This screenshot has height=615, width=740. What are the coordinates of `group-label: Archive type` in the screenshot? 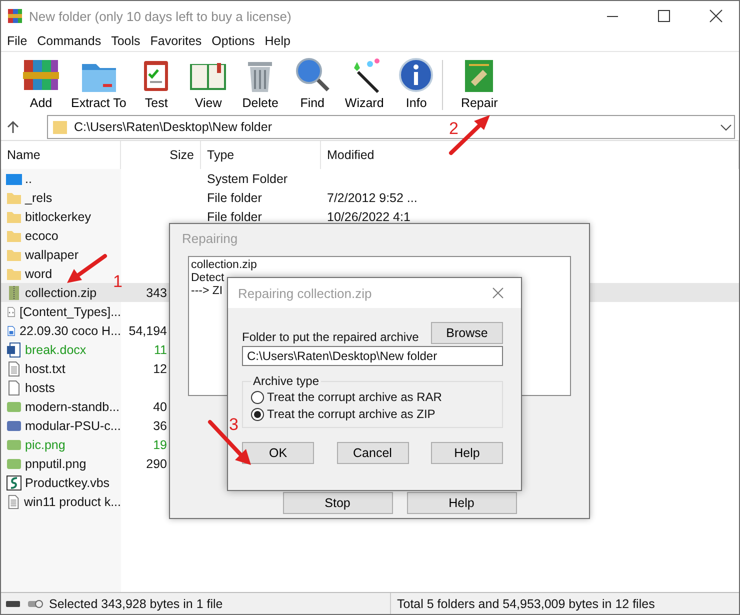 It's located at (286, 381).